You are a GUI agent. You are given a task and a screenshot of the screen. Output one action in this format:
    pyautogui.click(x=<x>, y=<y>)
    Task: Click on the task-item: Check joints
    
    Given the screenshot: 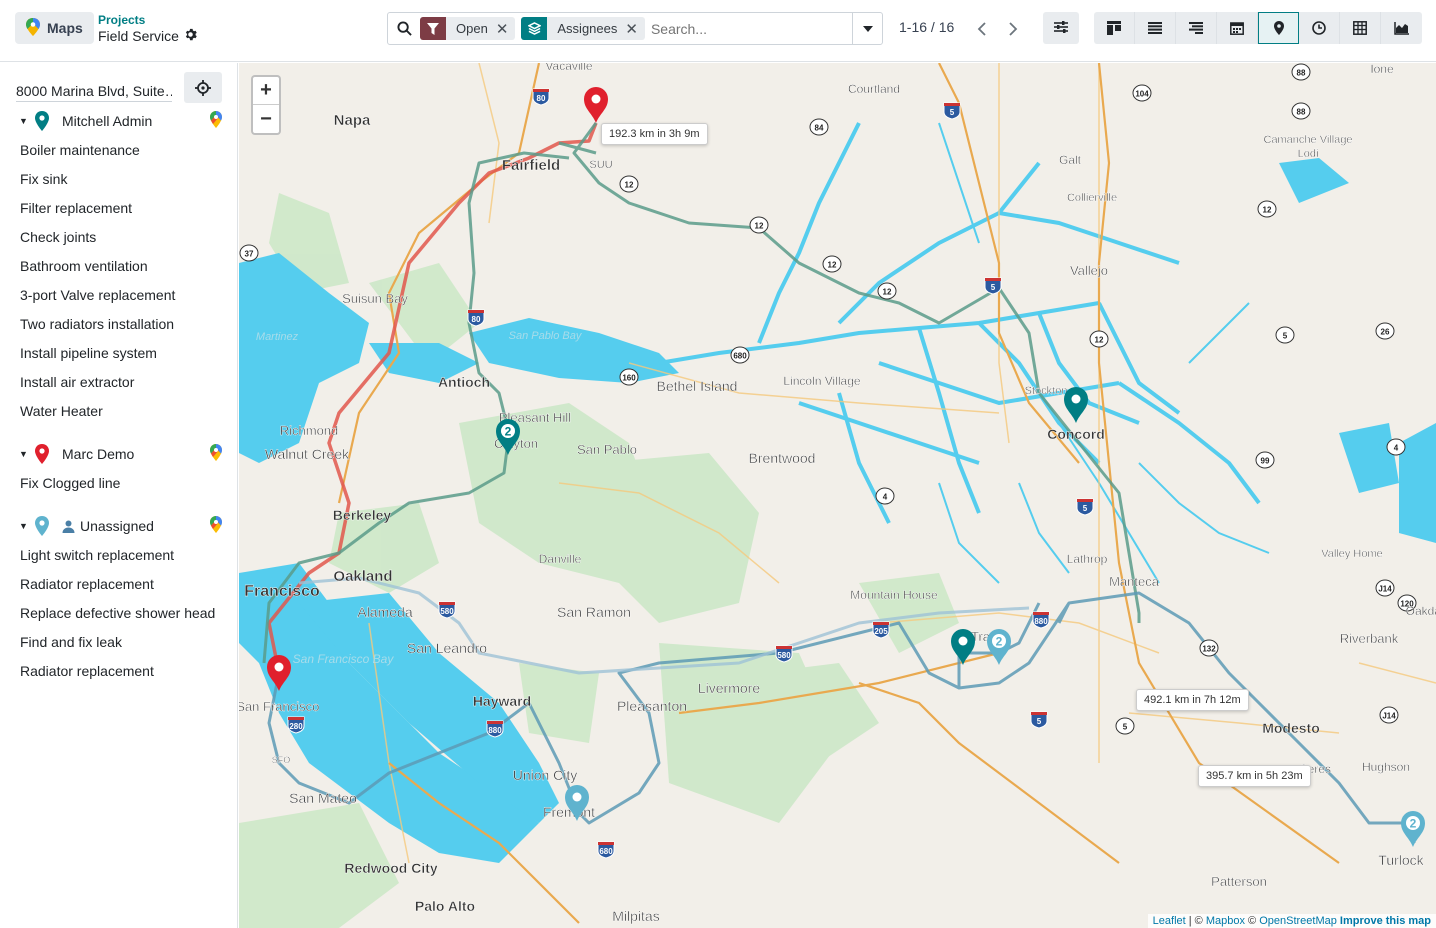 What is the action you would take?
    pyautogui.click(x=58, y=237)
    